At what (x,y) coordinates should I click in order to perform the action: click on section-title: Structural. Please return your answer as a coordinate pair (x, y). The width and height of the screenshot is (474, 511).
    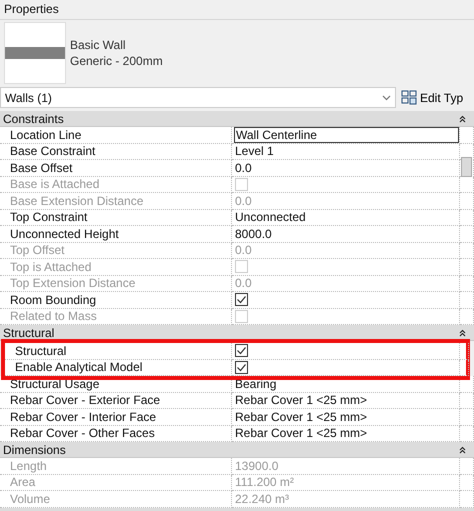
    Looking at the image, I should click on (28, 333).